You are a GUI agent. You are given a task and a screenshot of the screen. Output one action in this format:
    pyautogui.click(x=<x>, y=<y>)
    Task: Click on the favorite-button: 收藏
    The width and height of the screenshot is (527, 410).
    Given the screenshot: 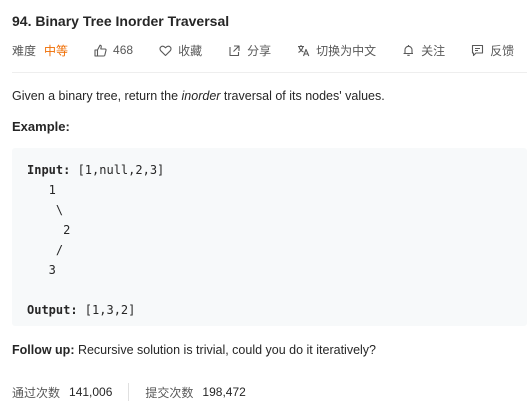 What is the action you would take?
    pyautogui.click(x=180, y=50)
    